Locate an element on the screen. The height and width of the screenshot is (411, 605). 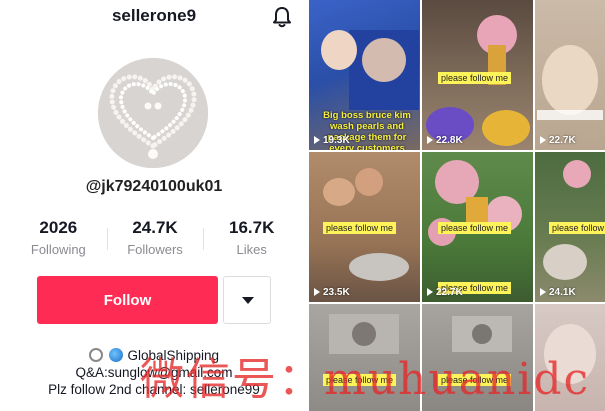
stat-likes: 16.7K Likes is located at coordinates (251, 240).